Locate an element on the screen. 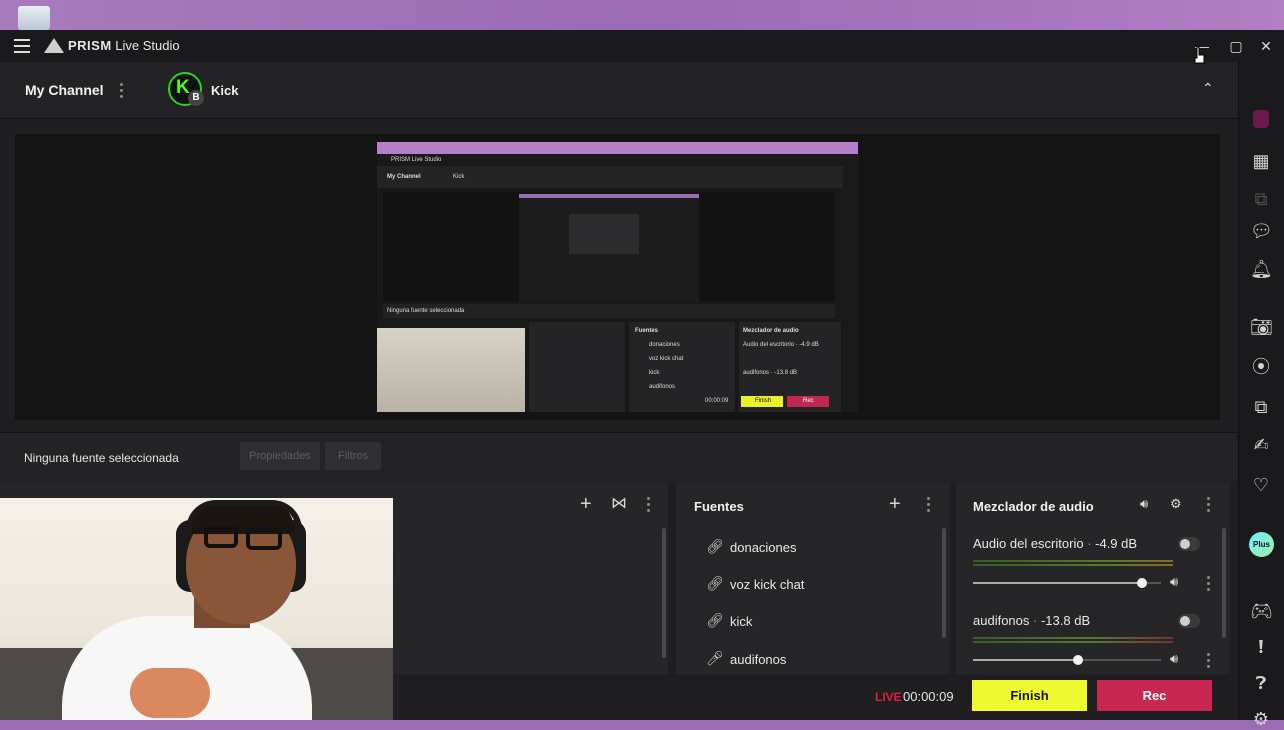  transition-icon: ⋈ is located at coordinates (619, 504).